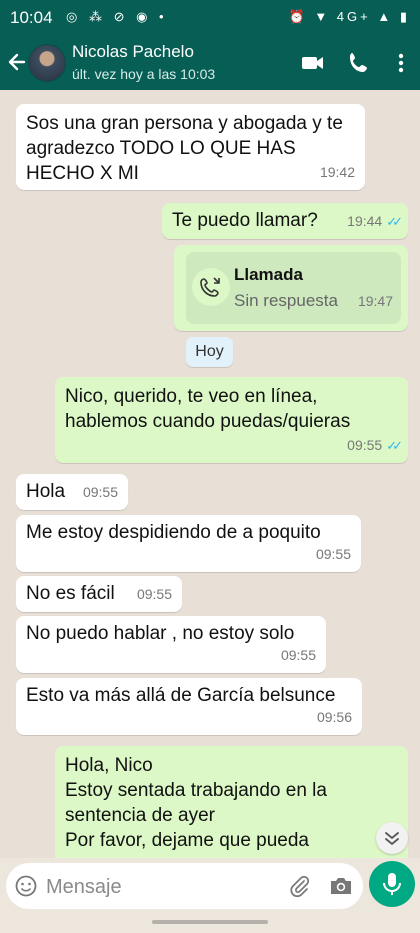 Image resolution: width=420 pixels, height=933 pixels. I want to click on call-title: Llamada, so click(268, 274).